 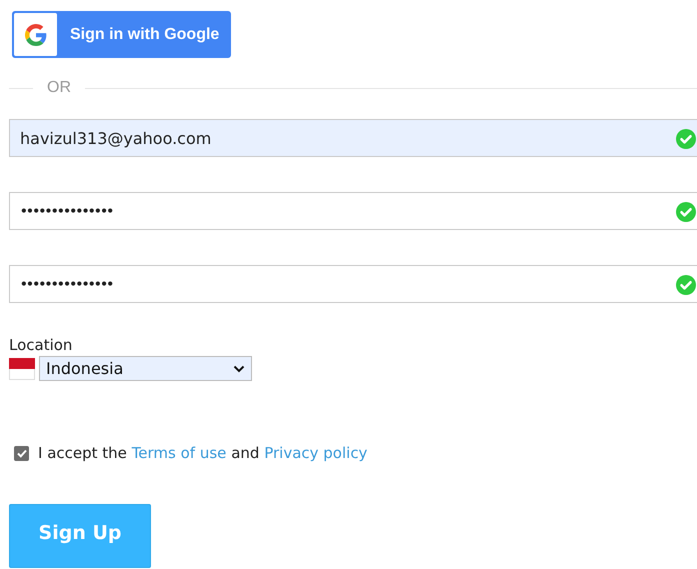 I want to click on google-sign-in-button: Sign in with Google, so click(x=121, y=34).